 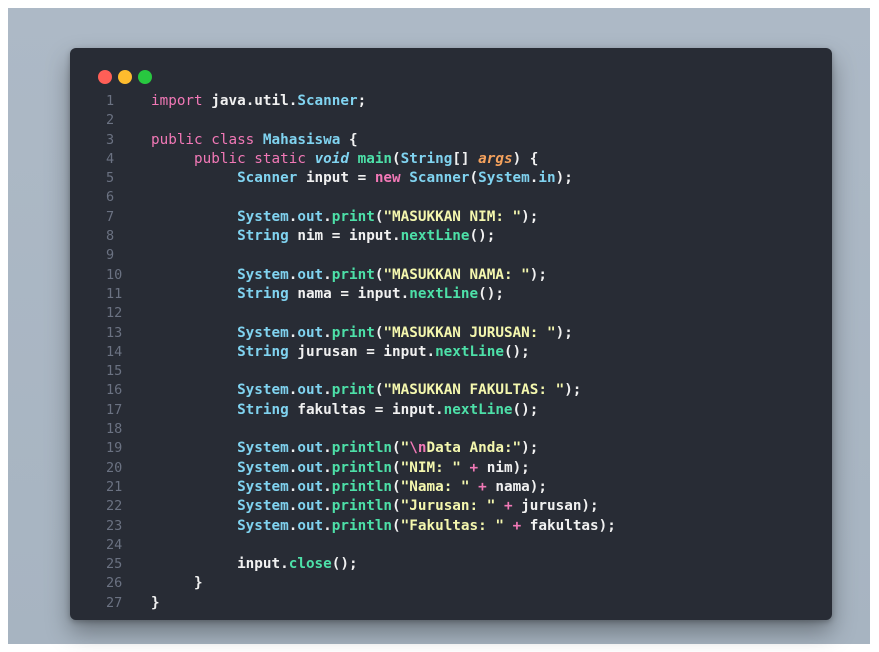 I want to click on code-token: fakultas);, so click(x=568, y=525).